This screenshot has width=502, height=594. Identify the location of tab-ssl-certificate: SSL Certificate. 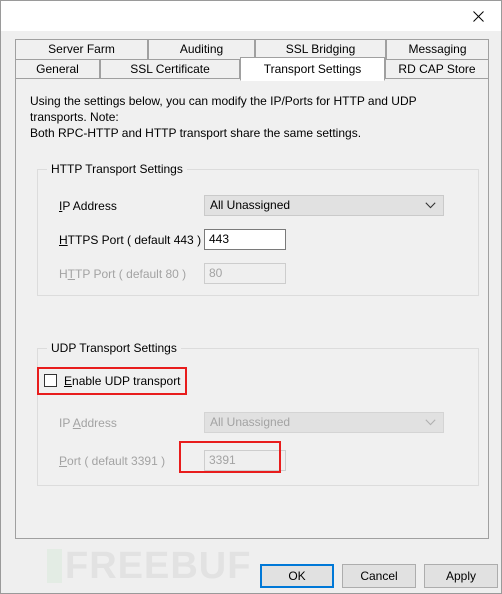
(170, 69).